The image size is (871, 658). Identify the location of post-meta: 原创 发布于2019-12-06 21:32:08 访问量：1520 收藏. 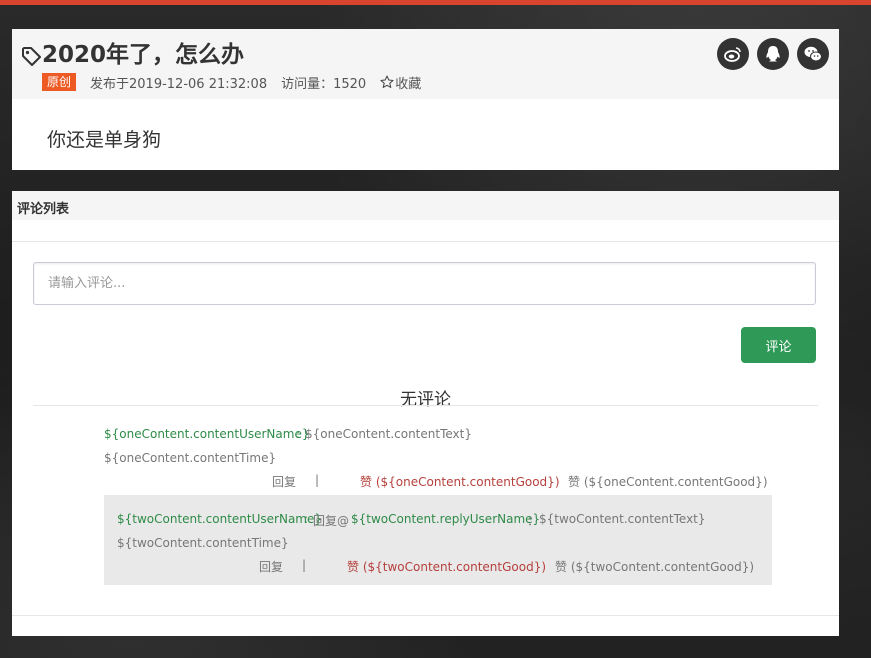
(231, 82).